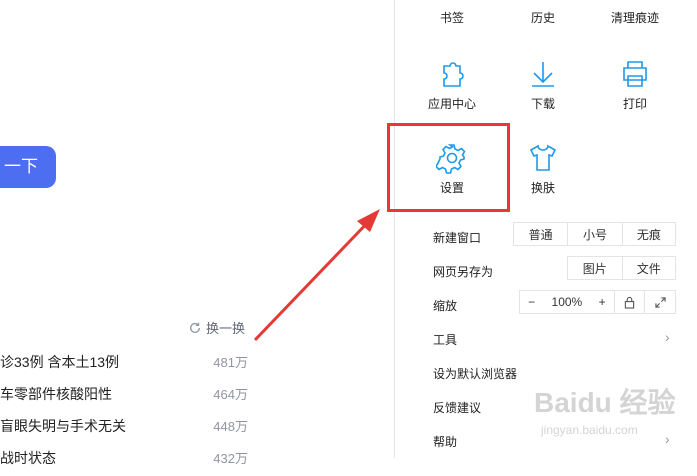  I want to click on watermark-logo: Baidu 经验, so click(605, 402).